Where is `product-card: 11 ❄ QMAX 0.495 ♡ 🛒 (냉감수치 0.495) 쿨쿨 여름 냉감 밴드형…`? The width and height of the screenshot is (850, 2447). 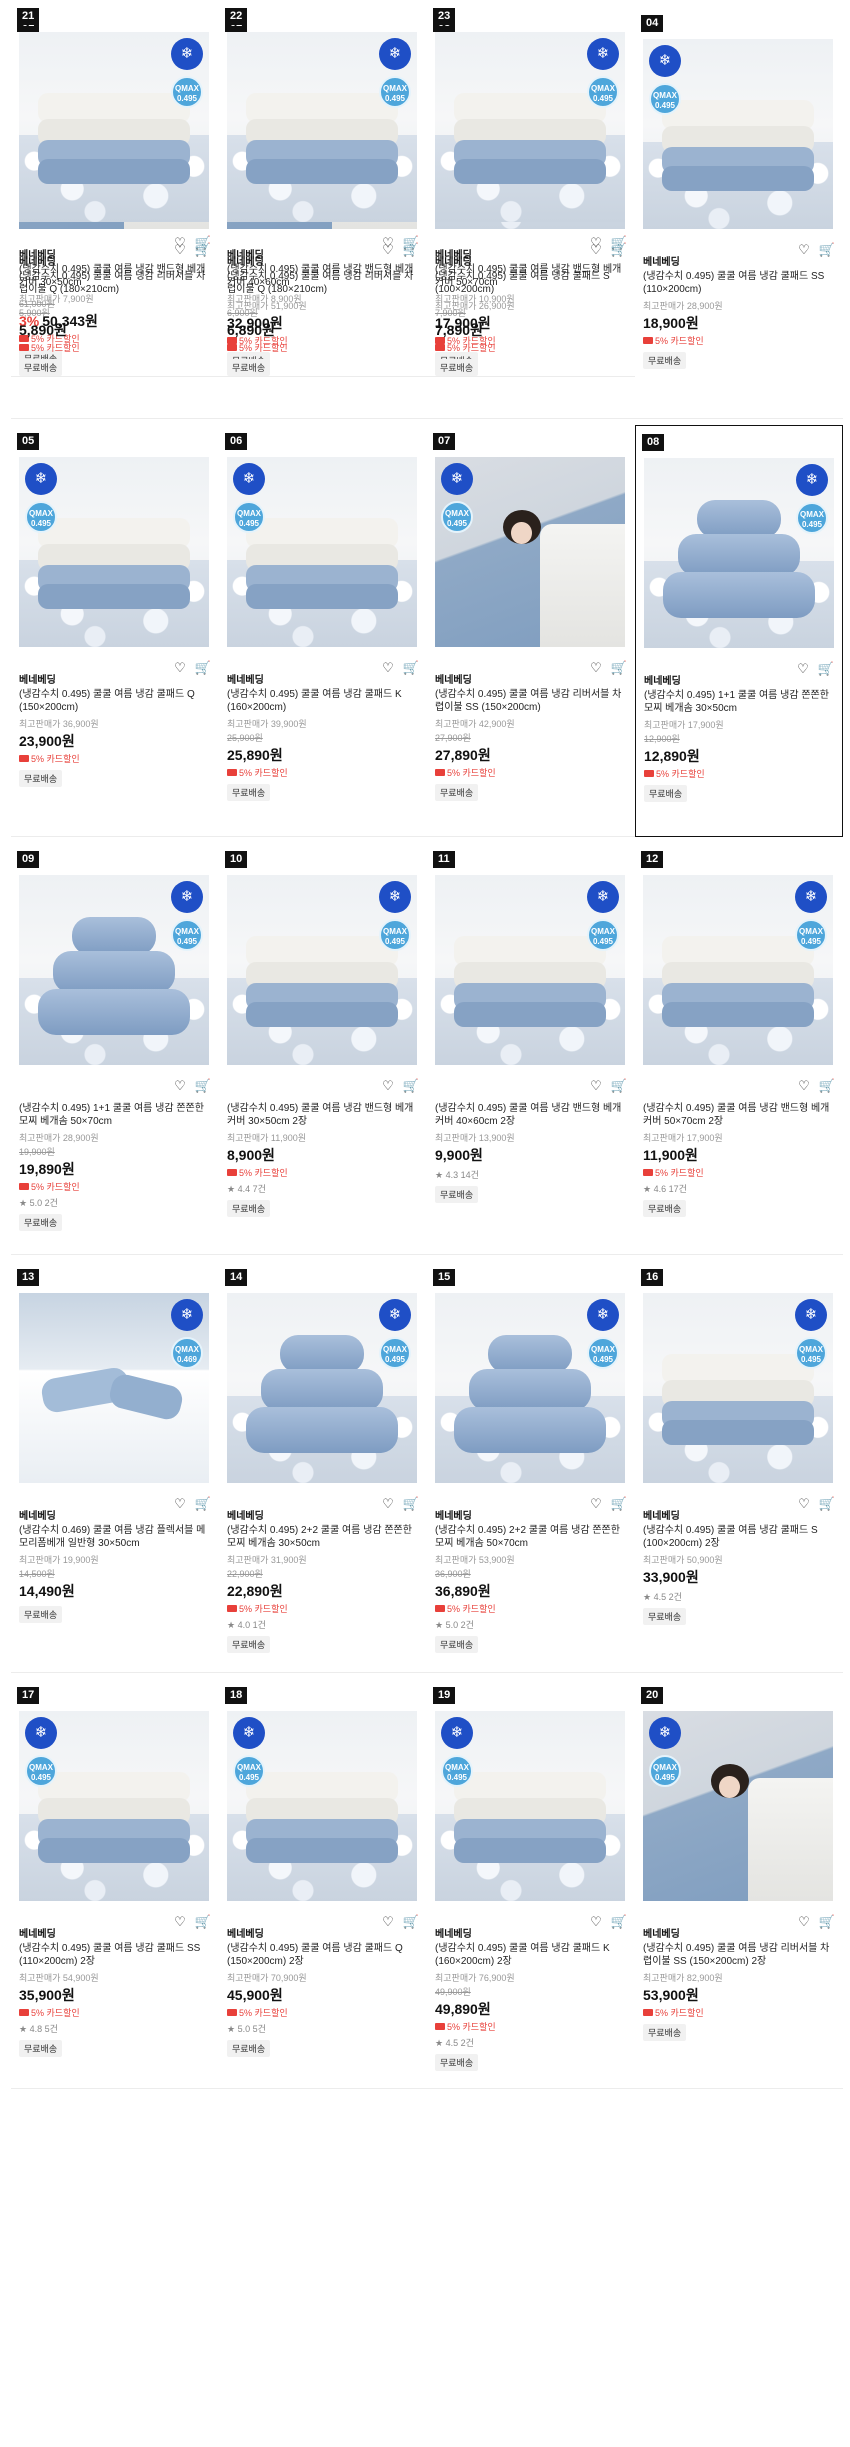
product-card: 11 ❄ QMAX 0.495 ♡ 🛒 (냉감수치 0.495) 쿨쿨 여름 냉감 밴드형… is located at coordinates (531, 1049).